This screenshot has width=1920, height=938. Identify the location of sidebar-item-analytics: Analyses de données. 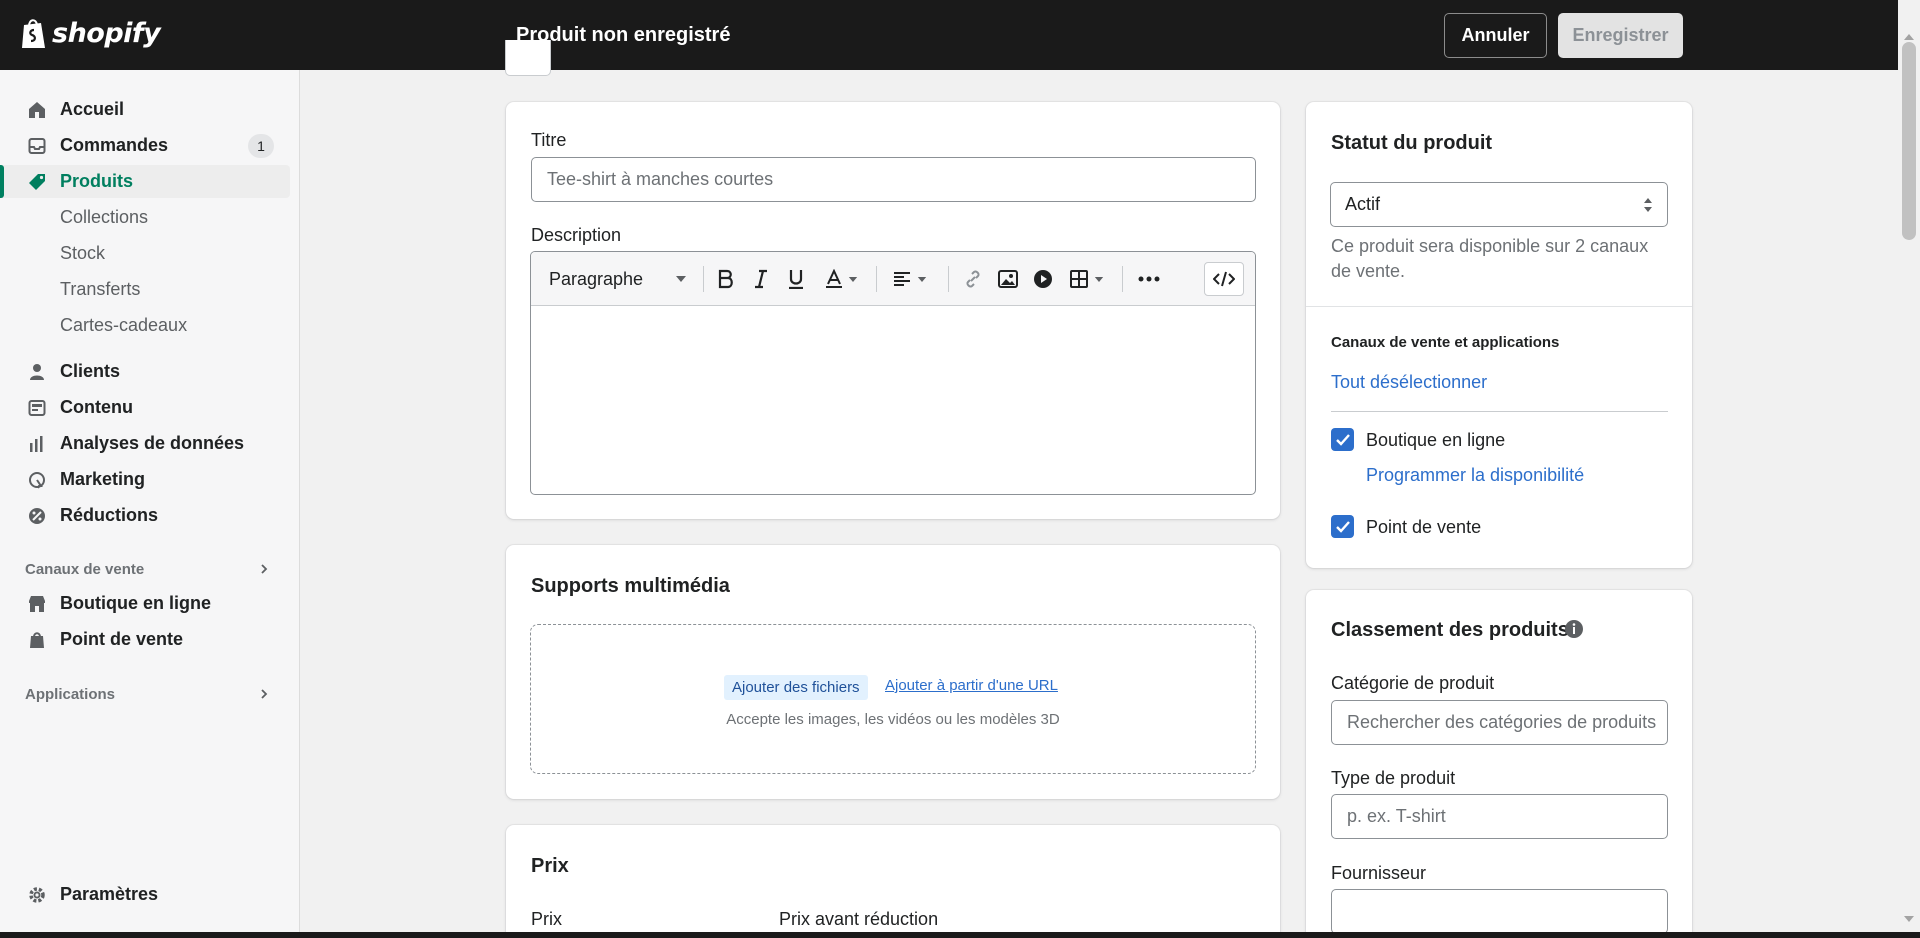
(145, 443).